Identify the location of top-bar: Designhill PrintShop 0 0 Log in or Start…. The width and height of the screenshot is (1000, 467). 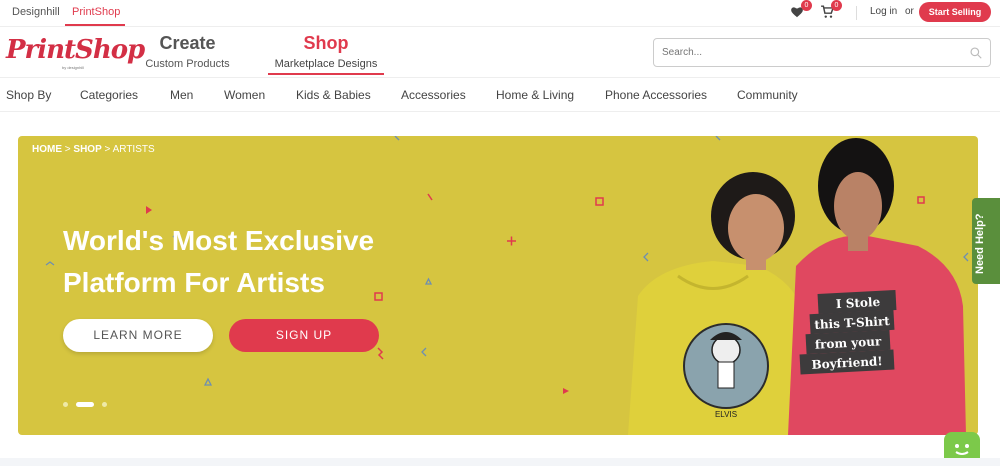
(500, 13).